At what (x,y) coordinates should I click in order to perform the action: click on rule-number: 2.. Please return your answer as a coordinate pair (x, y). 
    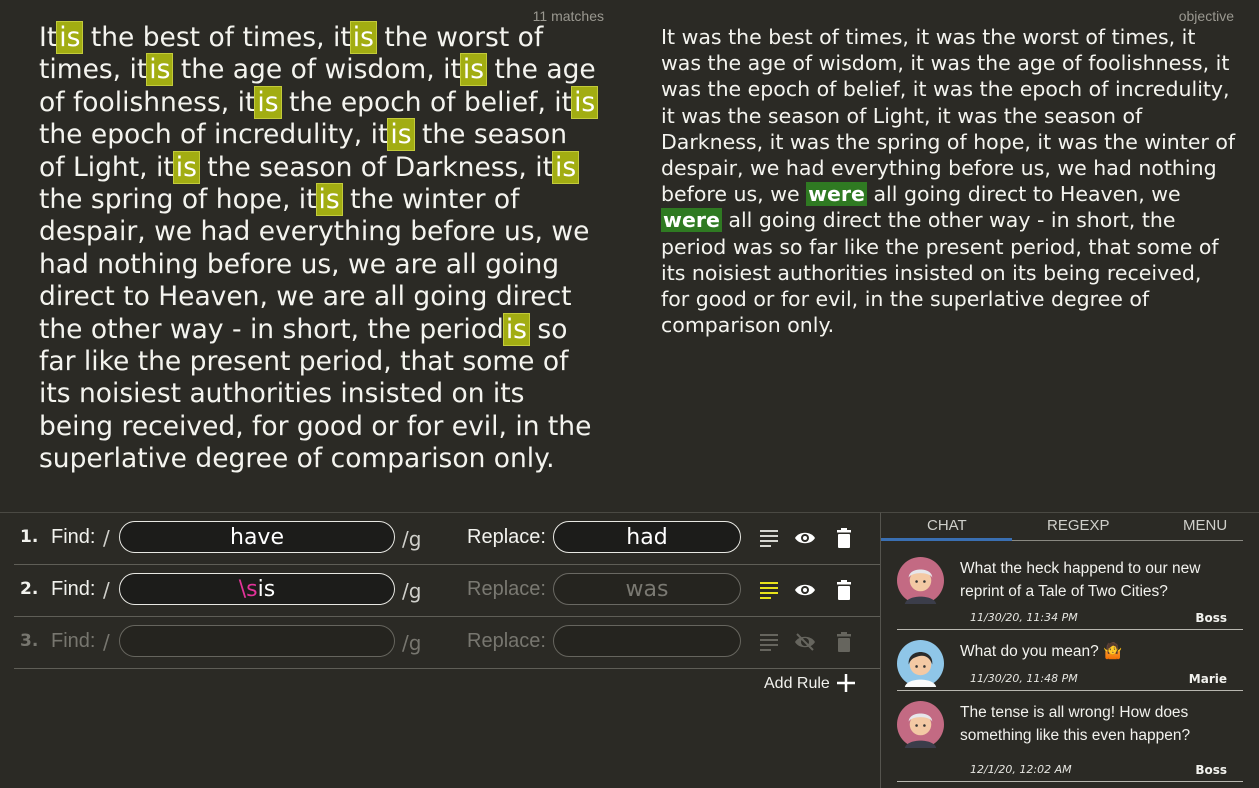
    Looking at the image, I should click on (29, 589).